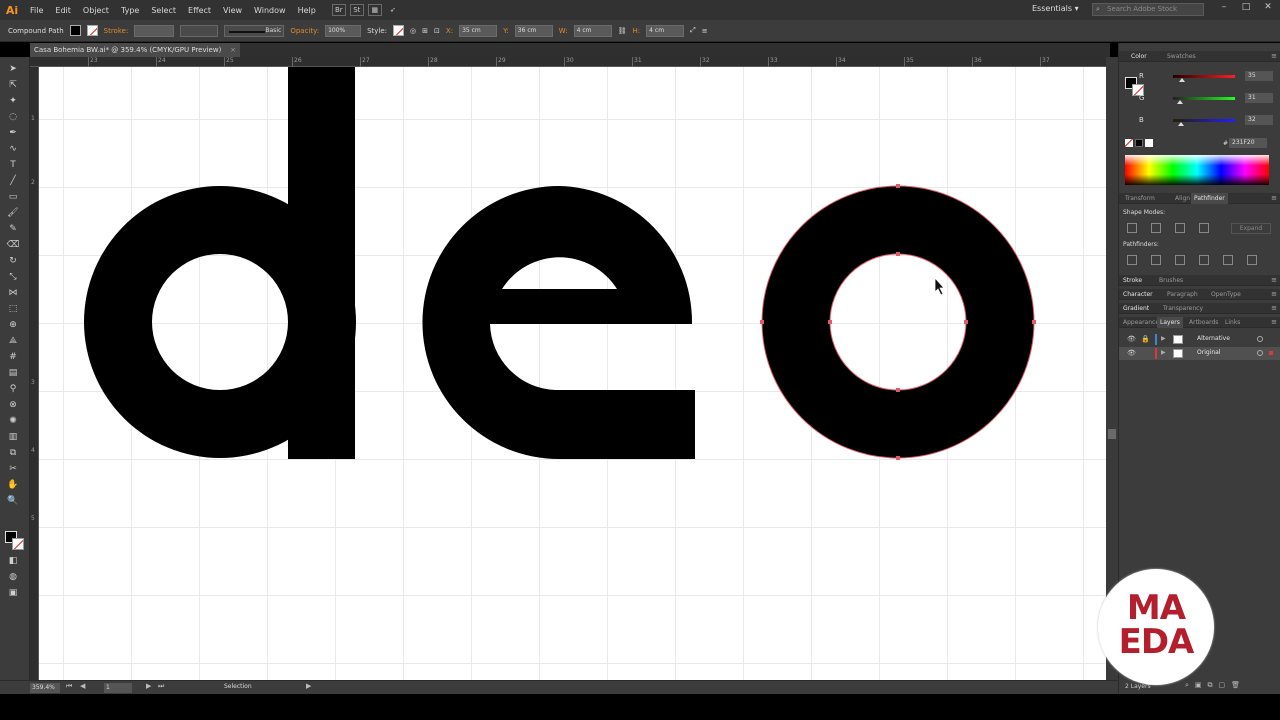  I want to click on unite-icon, so click(1132, 228).